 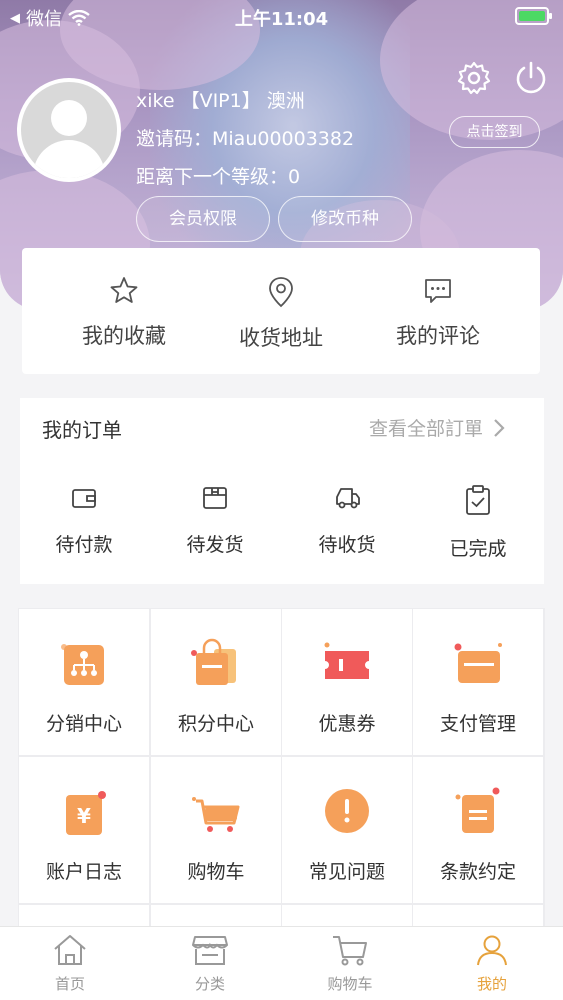 What do you see at coordinates (69, 984) in the screenshot?
I see `tab-label: 首页` at bounding box center [69, 984].